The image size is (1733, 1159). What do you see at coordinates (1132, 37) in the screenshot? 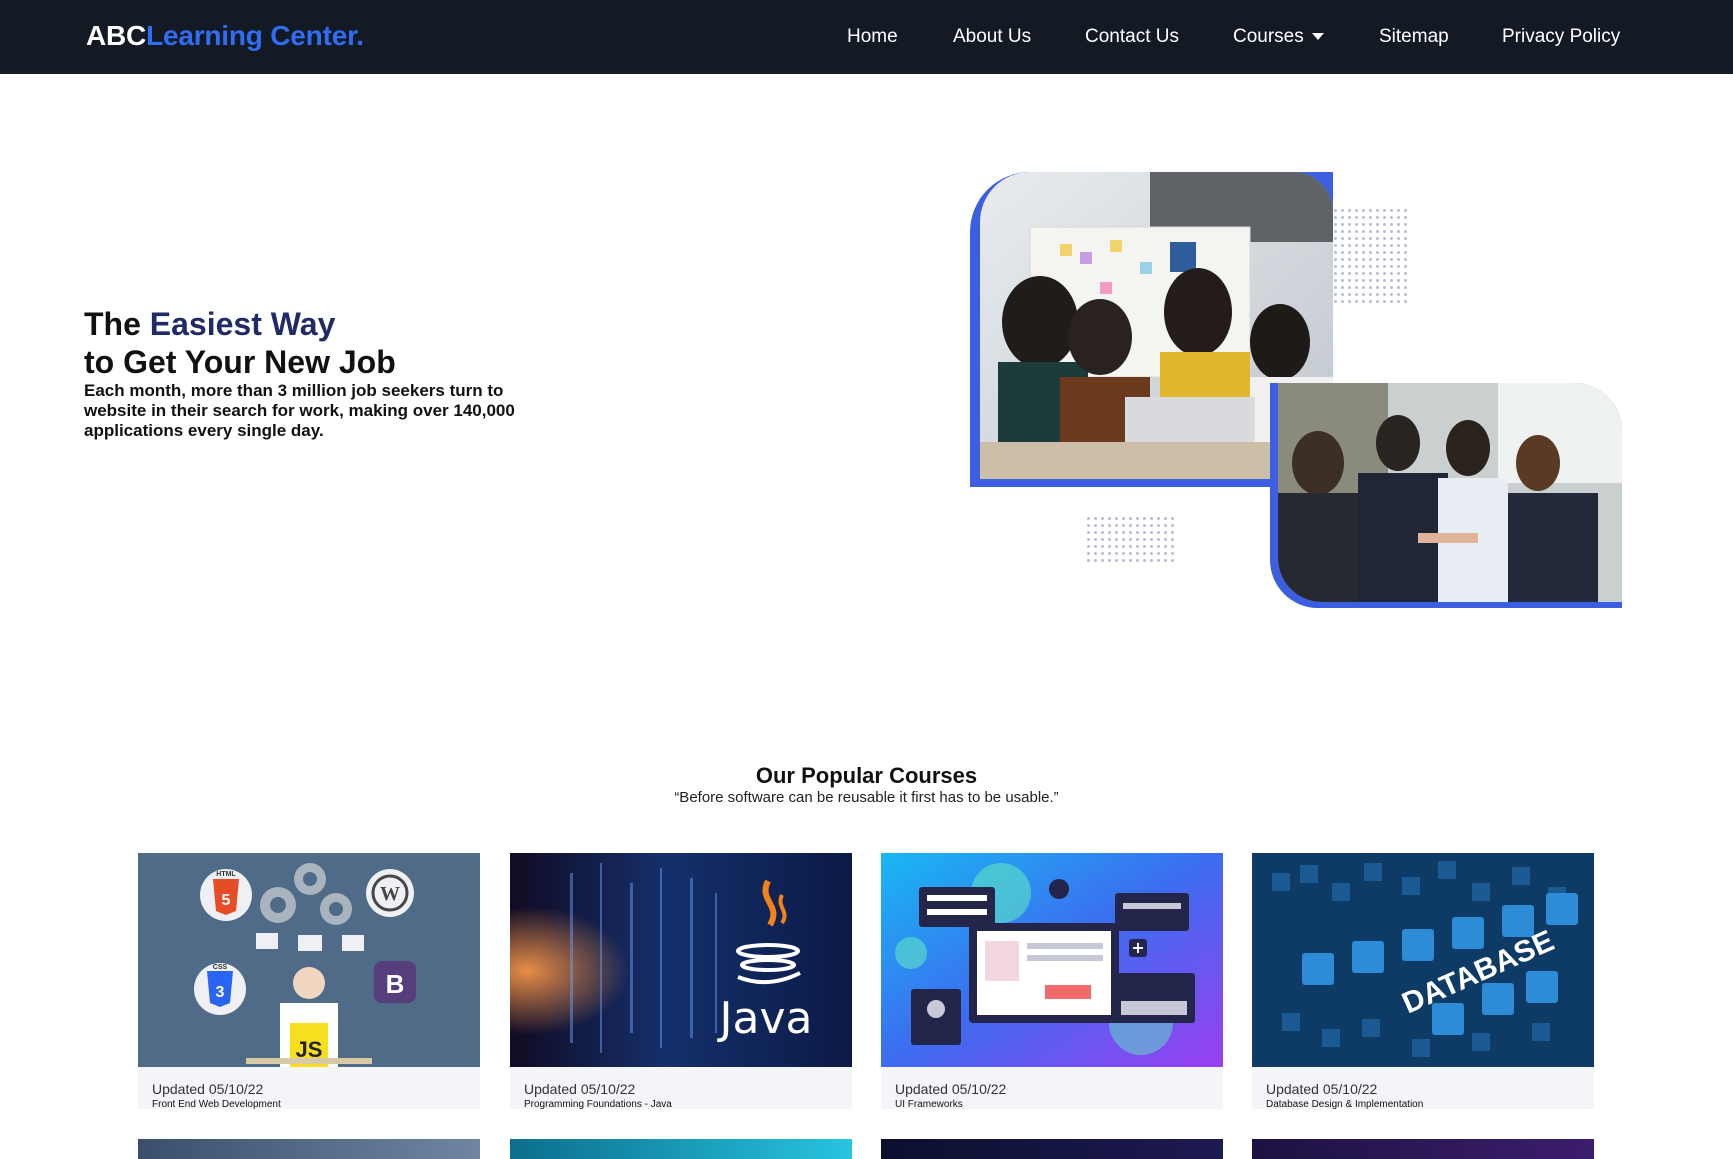
I see `nav-contact-us: Contact Us` at bounding box center [1132, 37].